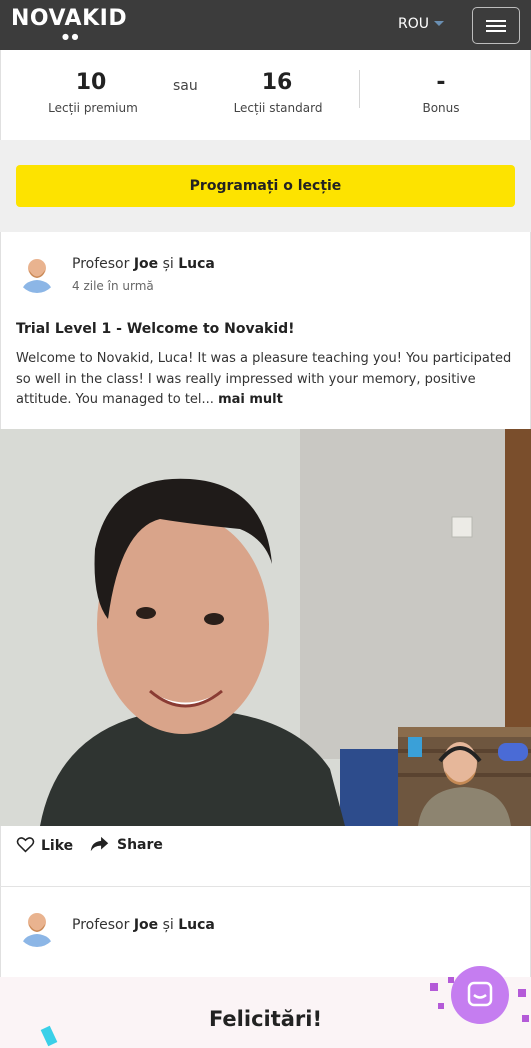 Image resolution: width=531 pixels, height=1048 pixels. Describe the element at coordinates (113, 286) in the screenshot. I see `post-timestamp: 4 zile în urmă` at that location.